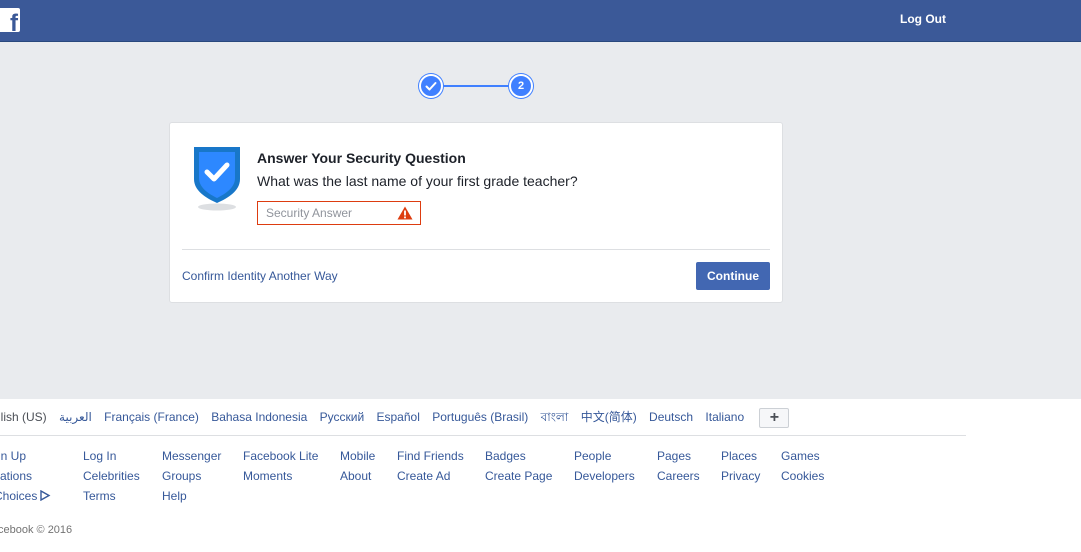 The height and width of the screenshot is (552, 1081). What do you see at coordinates (323, 213) in the screenshot?
I see `security-answer-input` at bounding box center [323, 213].